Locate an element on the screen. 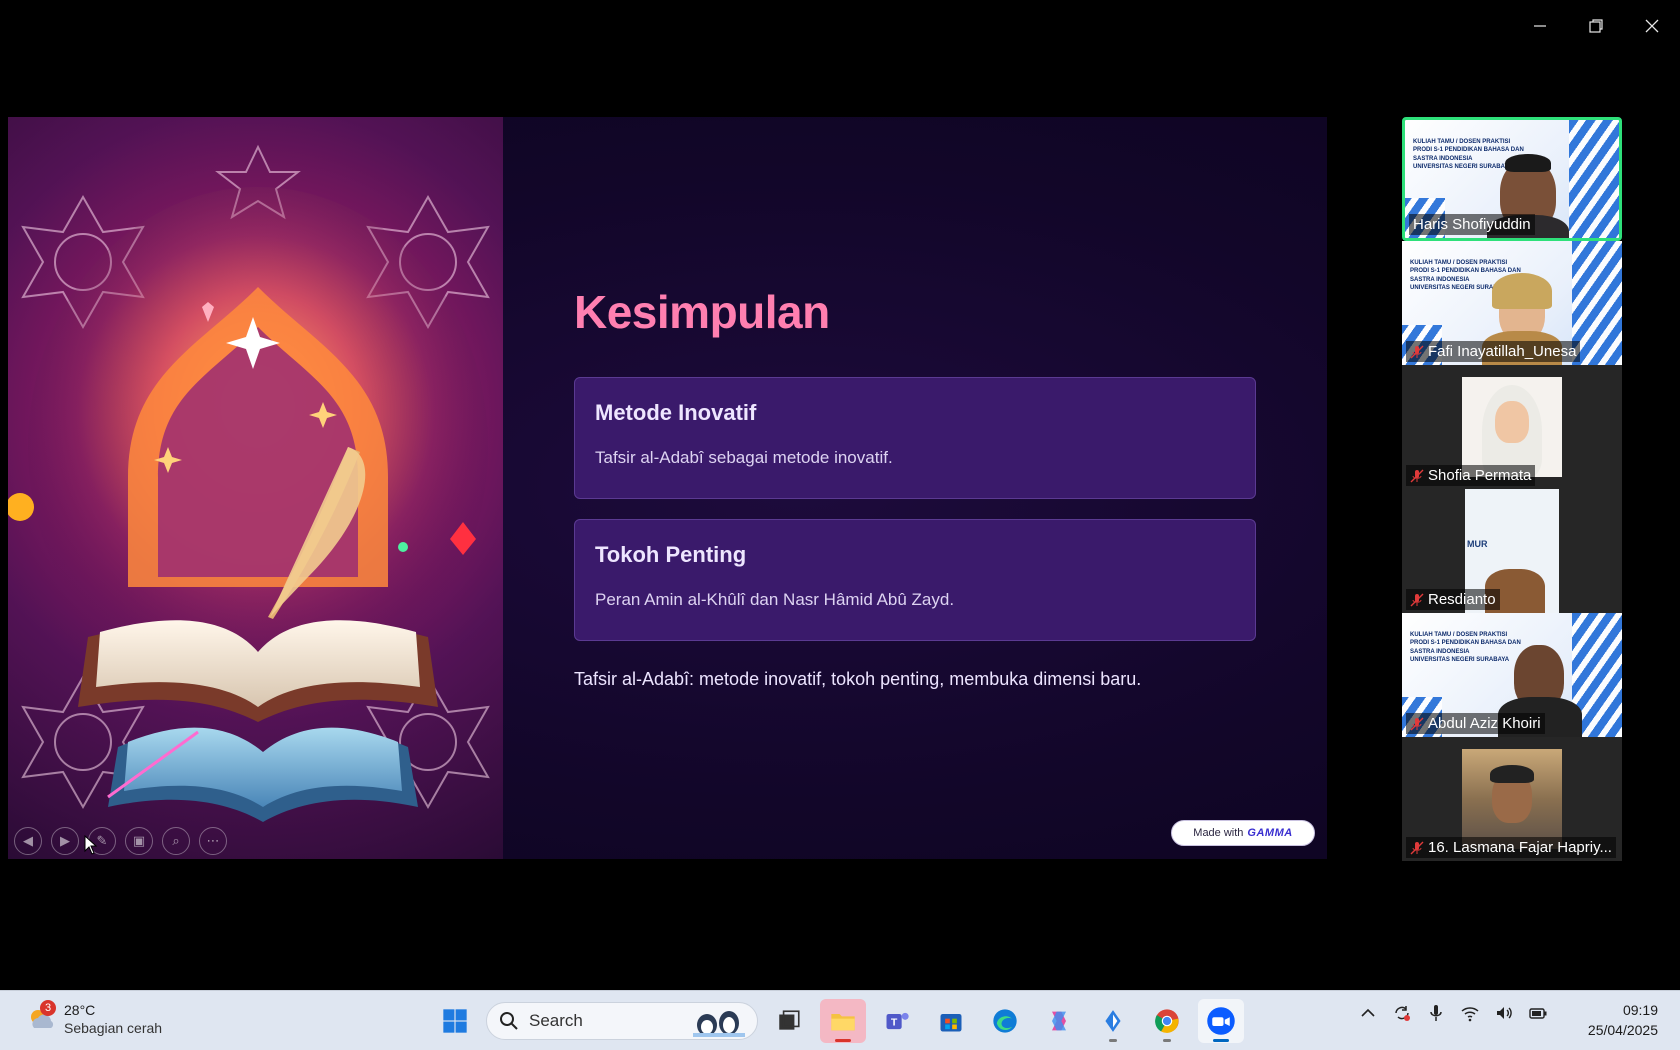  pinned-app-button is located at coordinates (1113, 1021).